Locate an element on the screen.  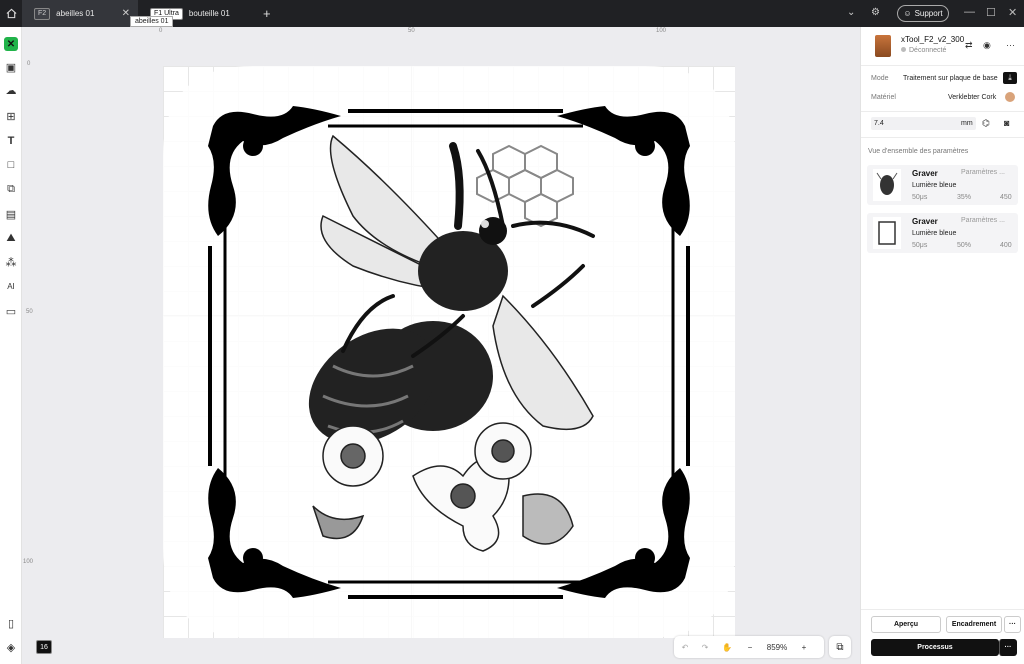
apps-icon: ⁂ is located at coordinates (11, 262).